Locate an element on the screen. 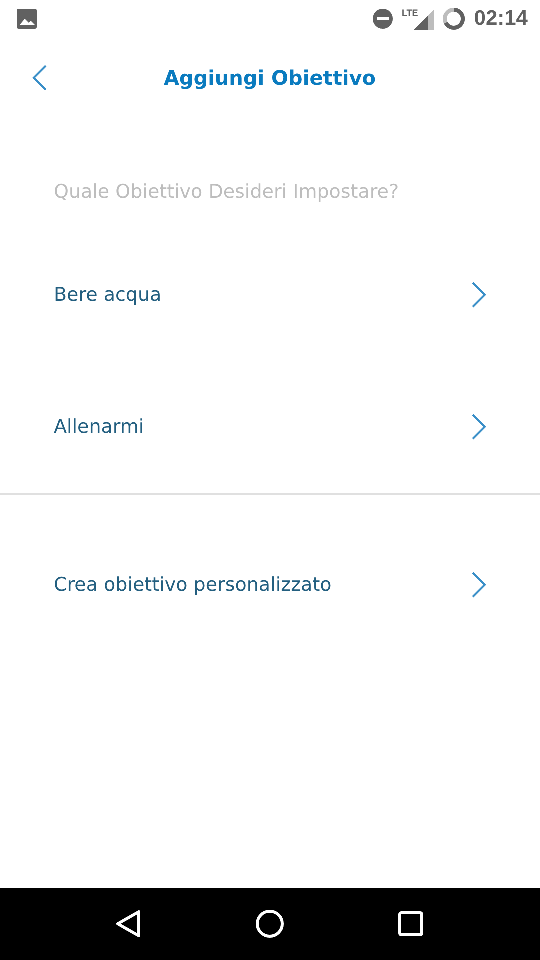 Image resolution: width=540 pixels, height=960 pixels. goal-option: Bere acqua is located at coordinates (270, 295).